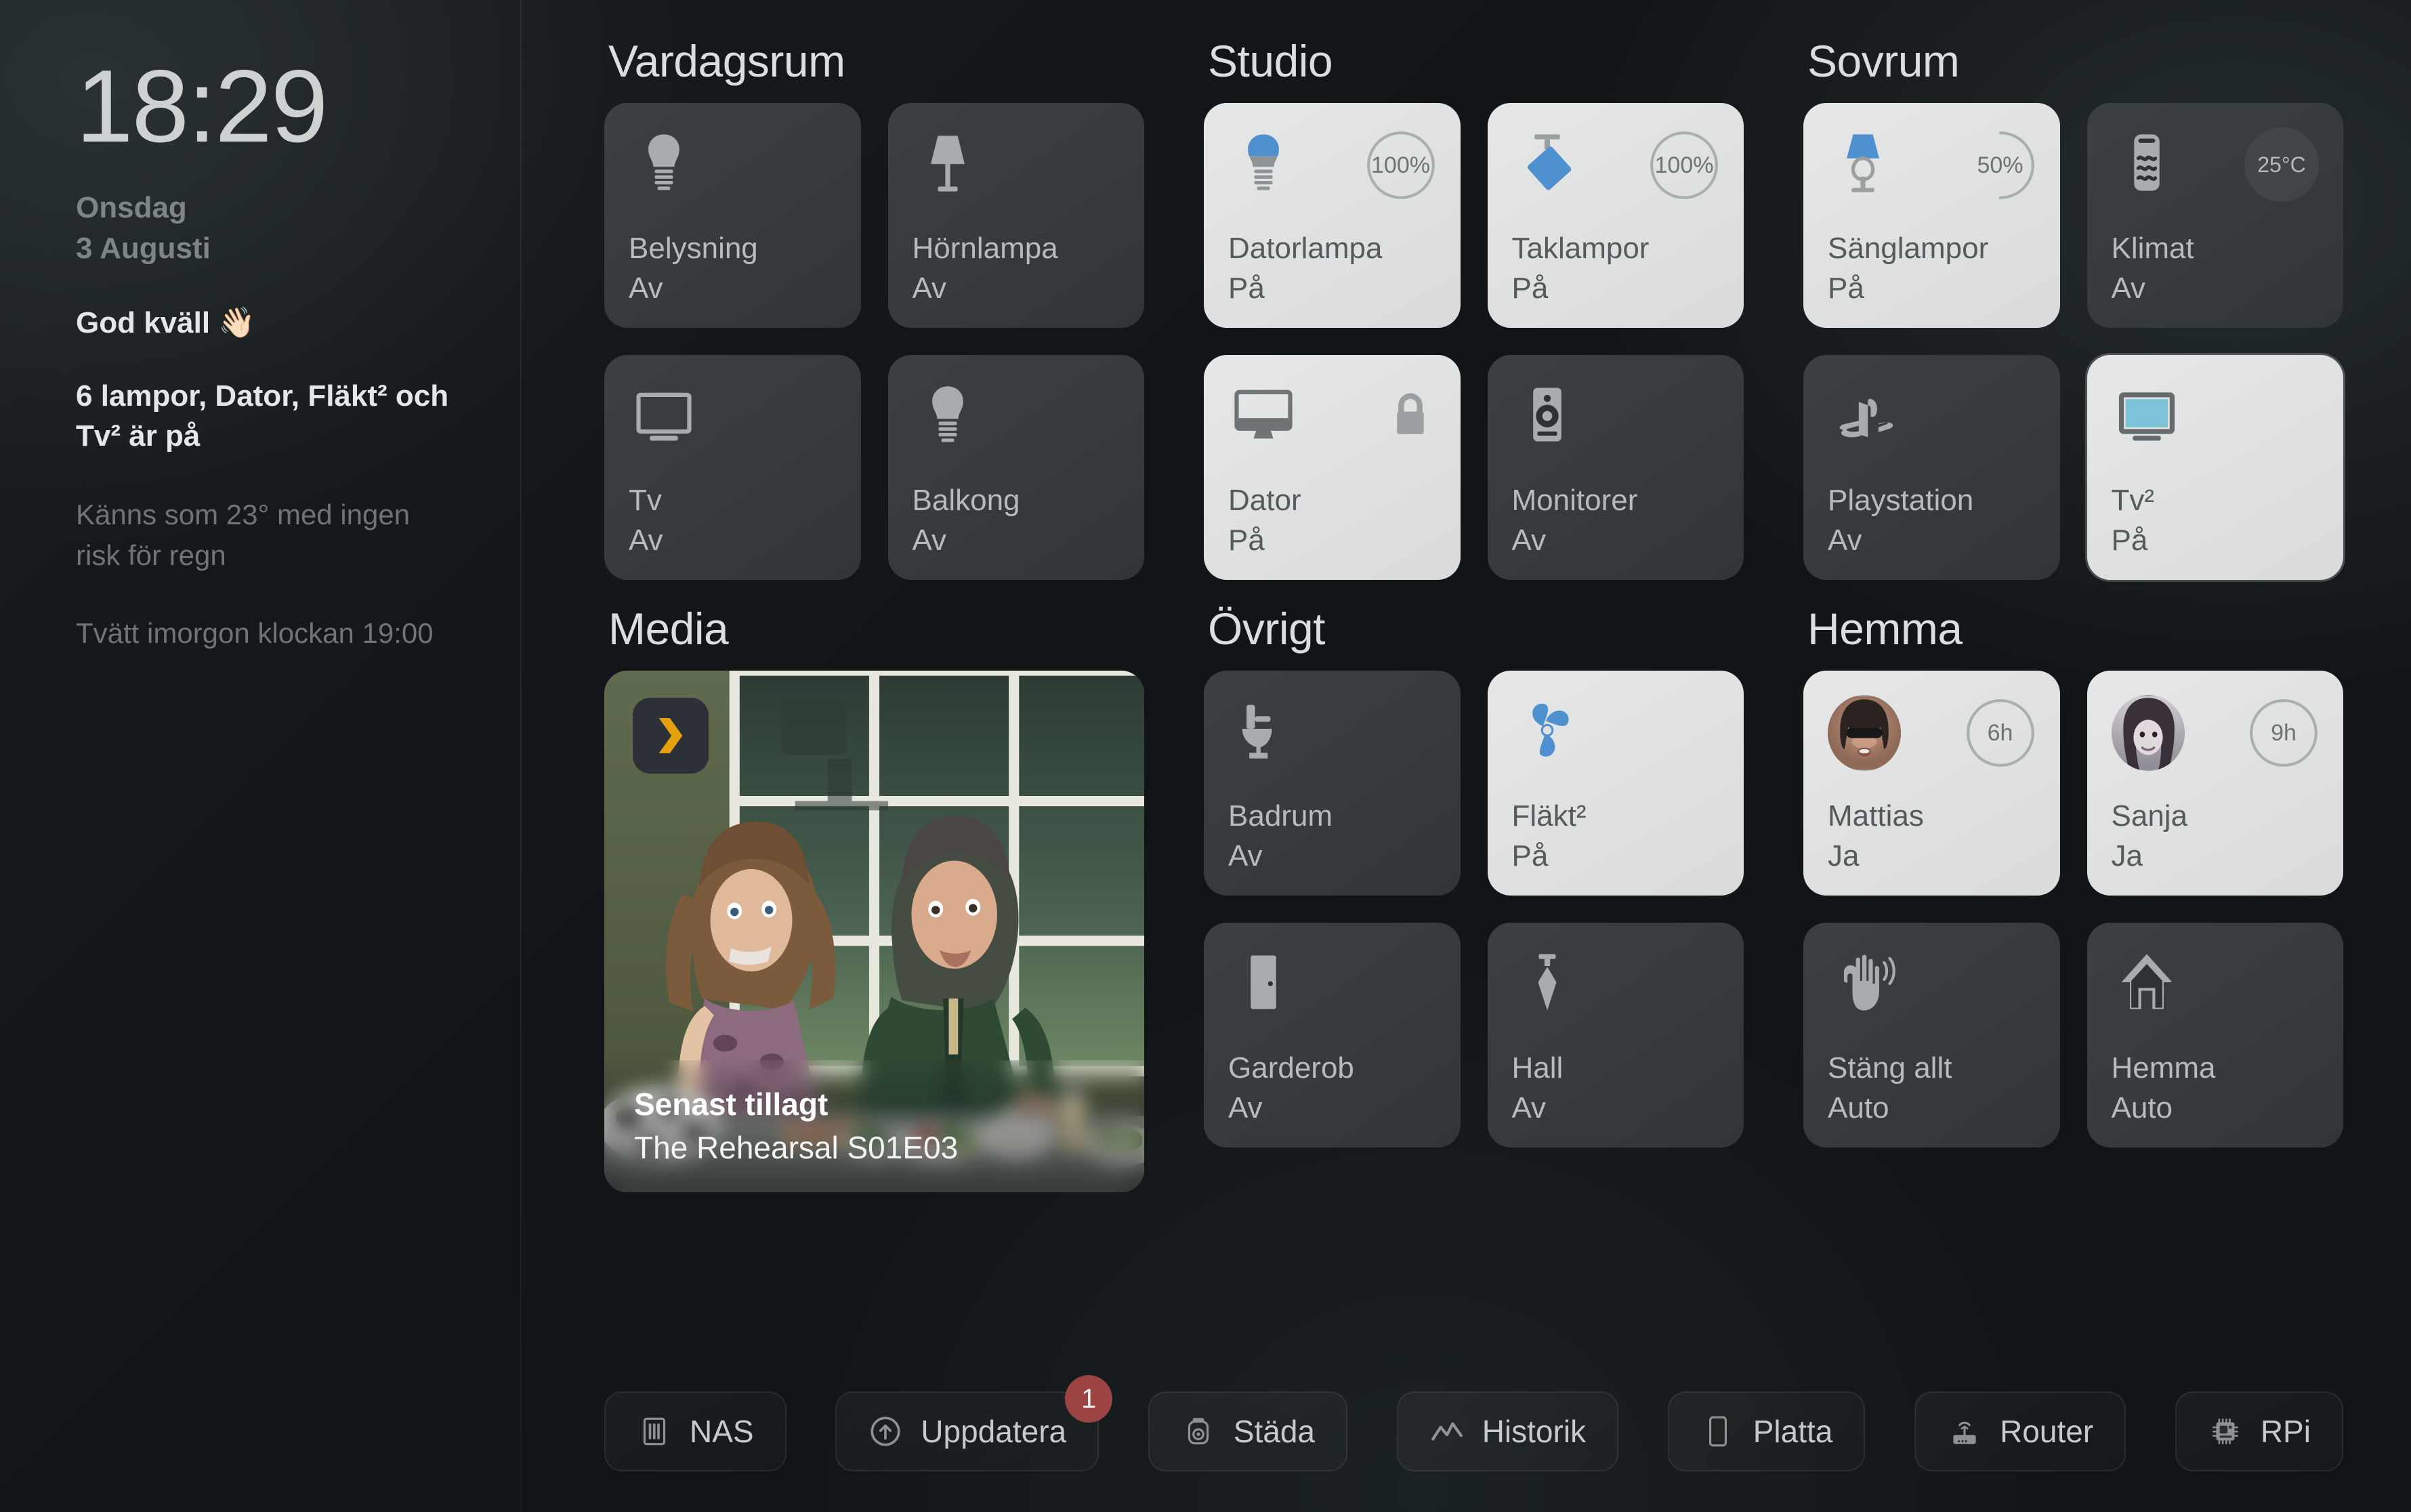 The width and height of the screenshot is (2411, 1512). Describe the element at coordinates (2215, 783) in the screenshot. I see `device-tile-sanja: 9h Sanja Ja` at that location.